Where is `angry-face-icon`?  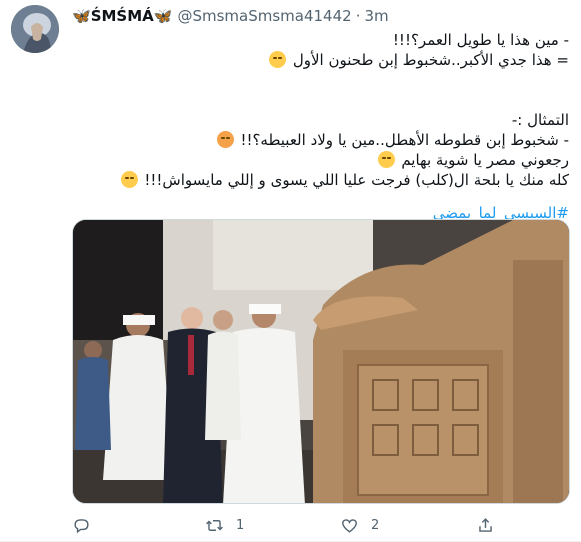 angry-face-icon is located at coordinates (225, 139).